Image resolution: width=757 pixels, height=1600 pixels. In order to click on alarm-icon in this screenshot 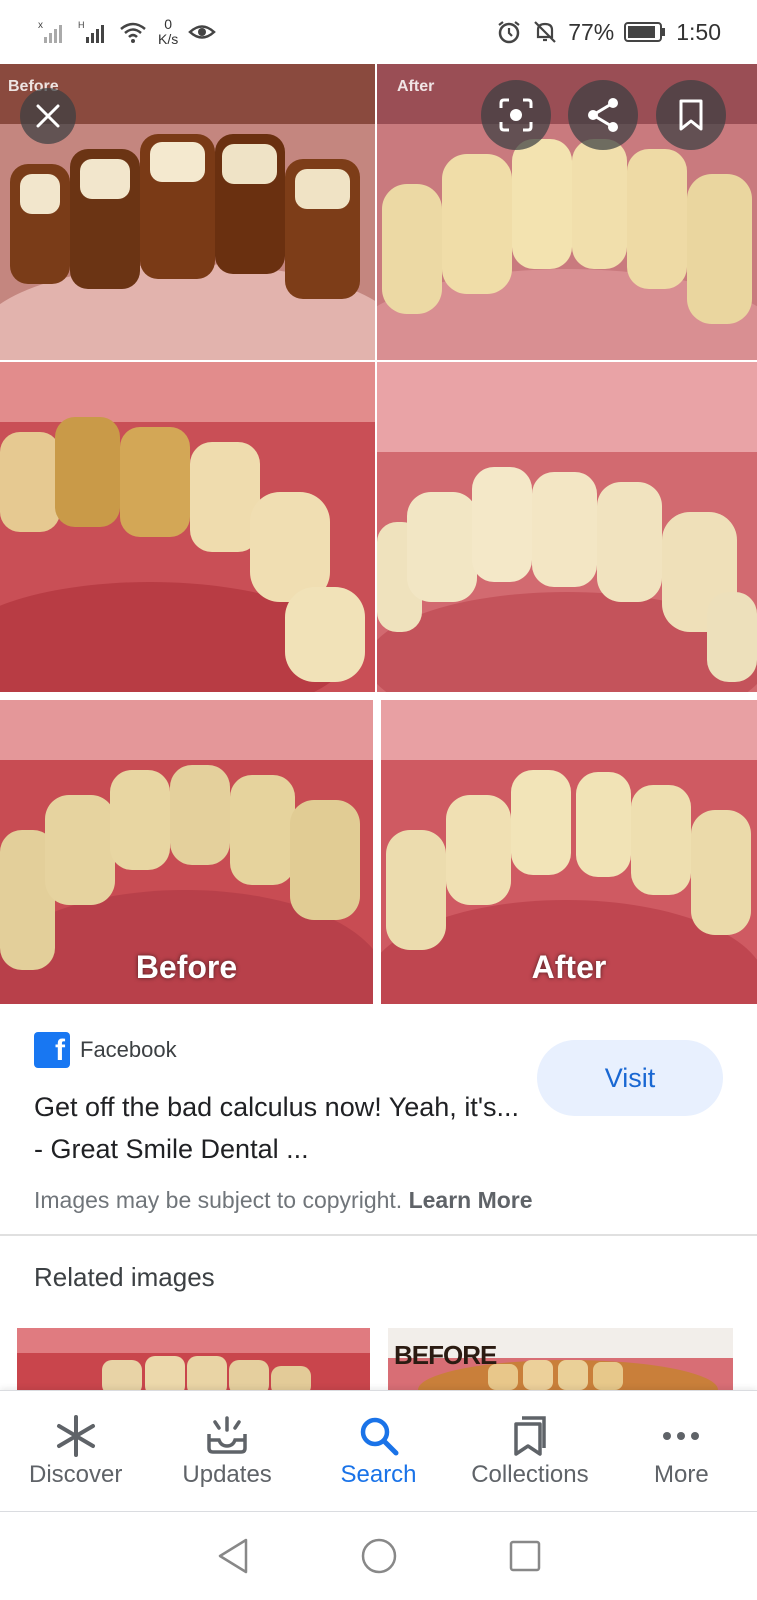, I will do `click(509, 32)`.